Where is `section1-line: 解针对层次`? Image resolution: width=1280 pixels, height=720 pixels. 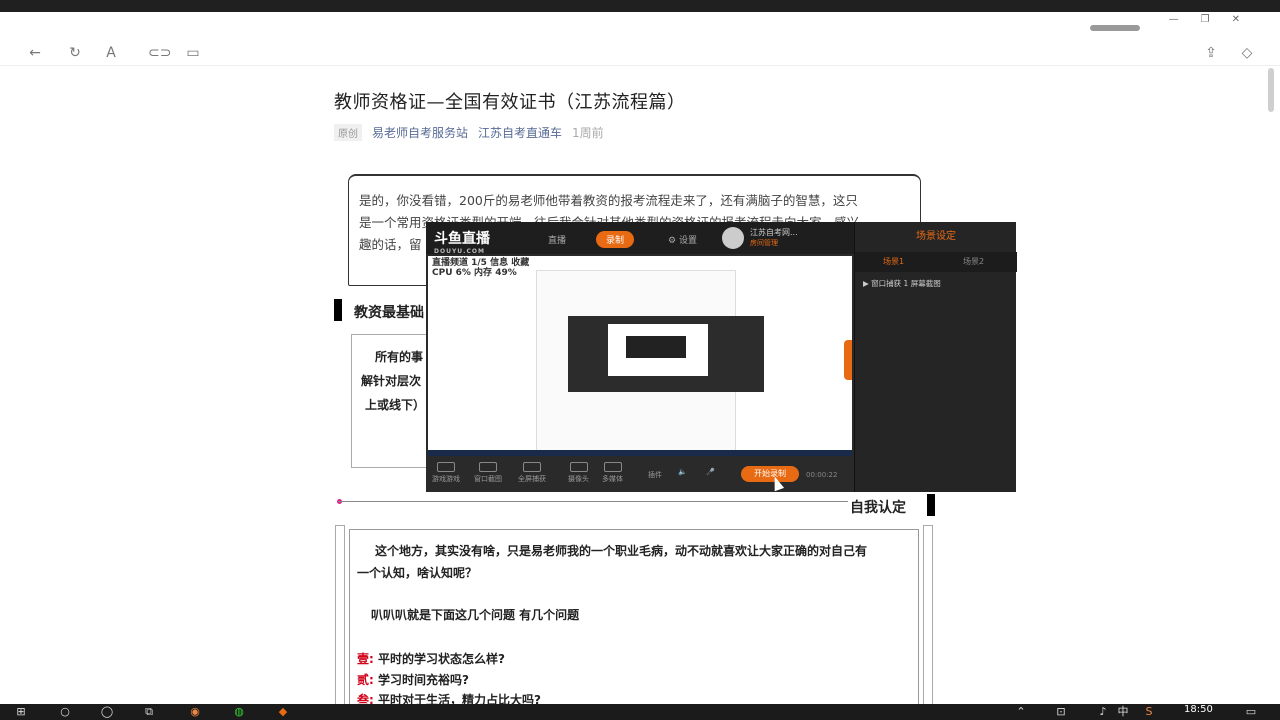
section1-line: 解针对层次 is located at coordinates (391, 381).